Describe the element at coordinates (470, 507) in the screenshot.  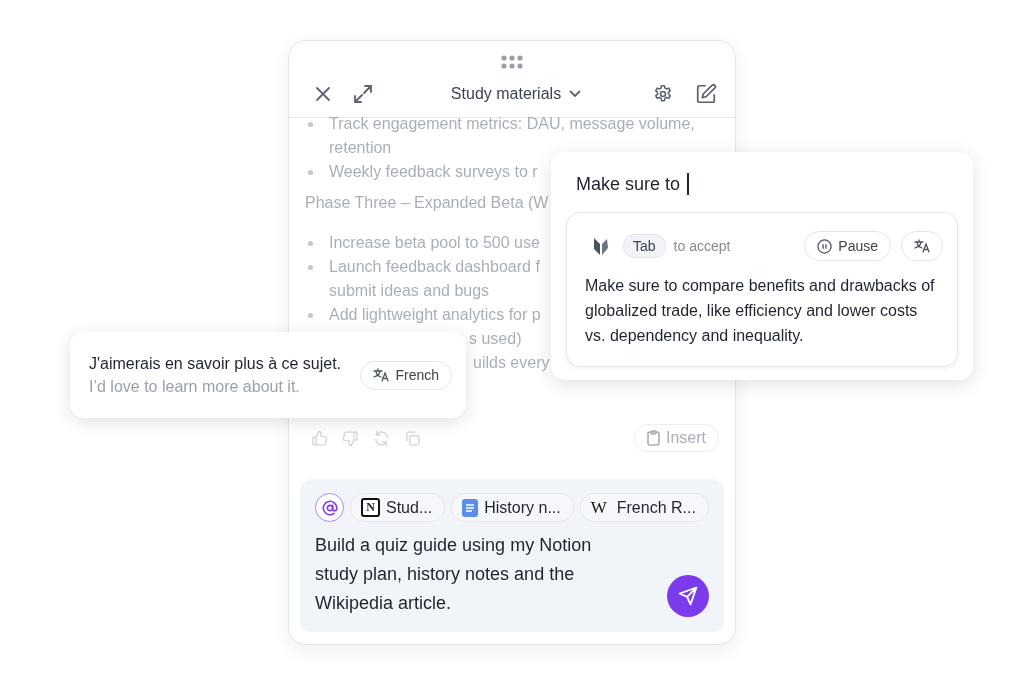
I see `document-icon` at that location.